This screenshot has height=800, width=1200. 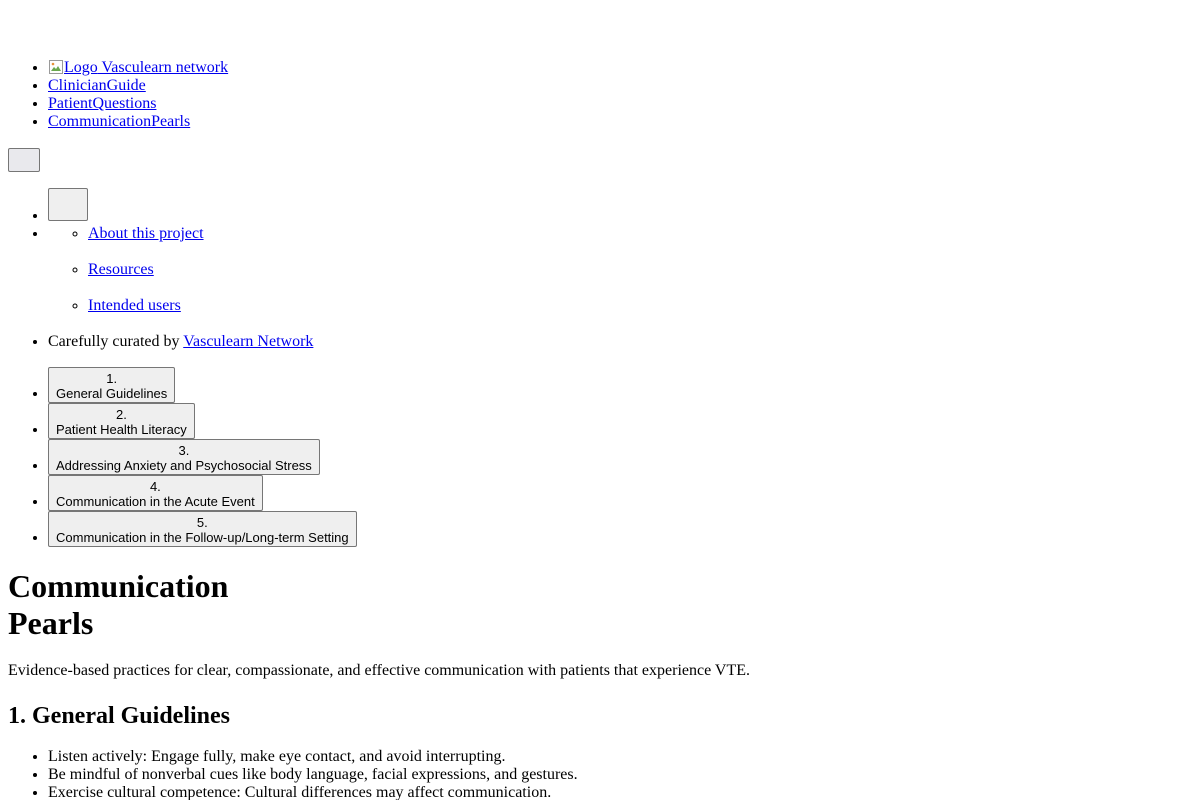 I want to click on expand-button, so click(x=68, y=204).